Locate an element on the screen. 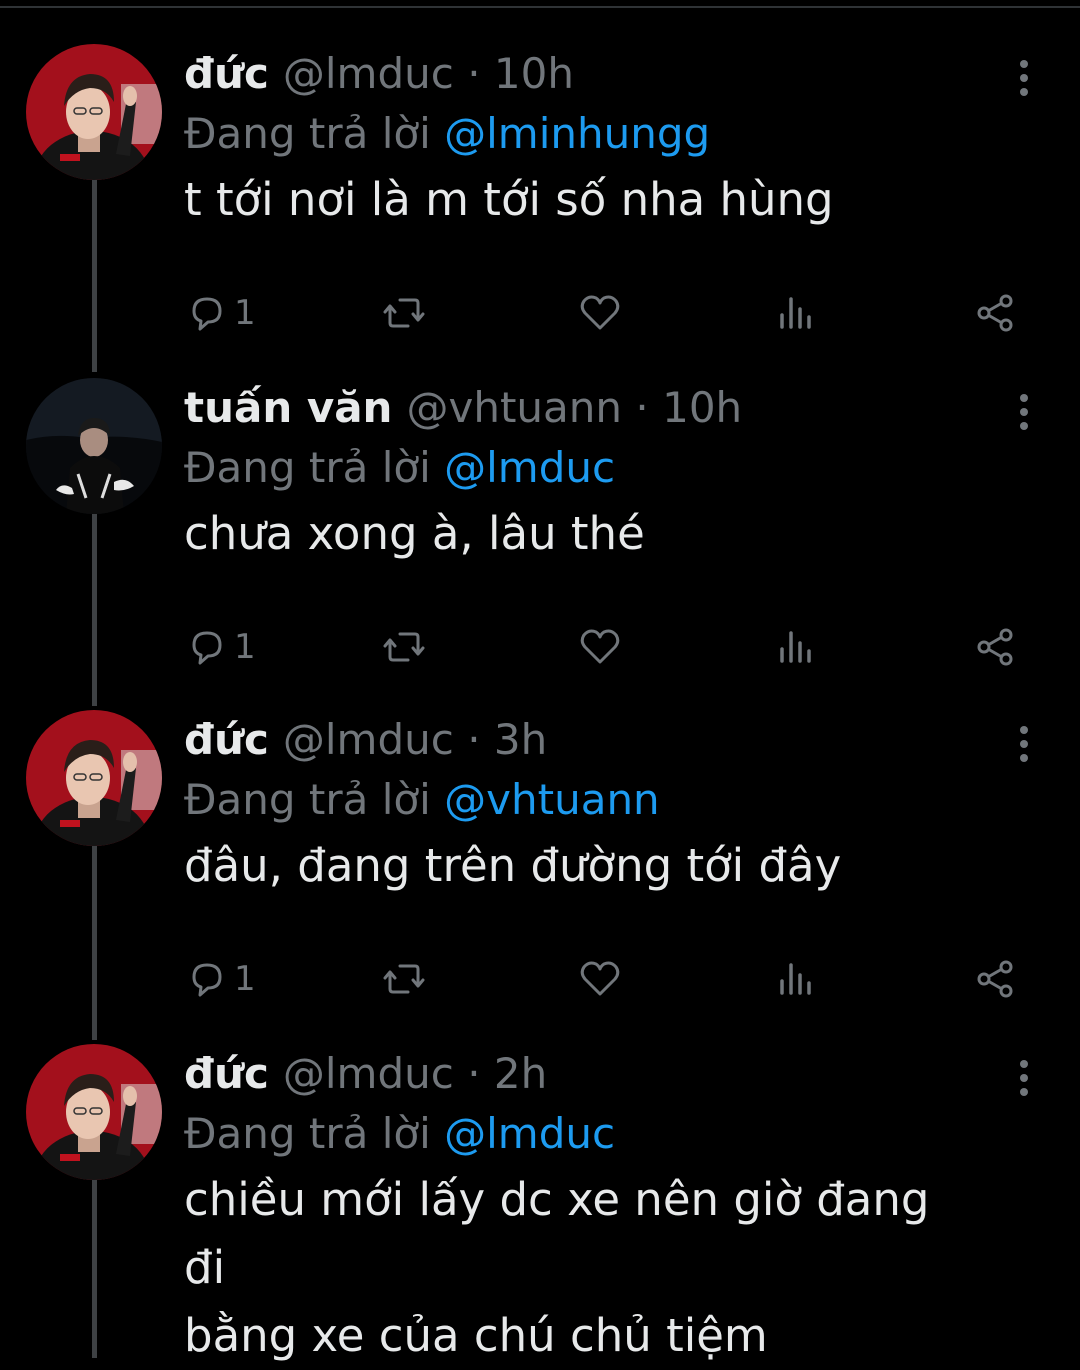  tweet-header: đức @lmduc · 3h is located at coordinates (365, 740).